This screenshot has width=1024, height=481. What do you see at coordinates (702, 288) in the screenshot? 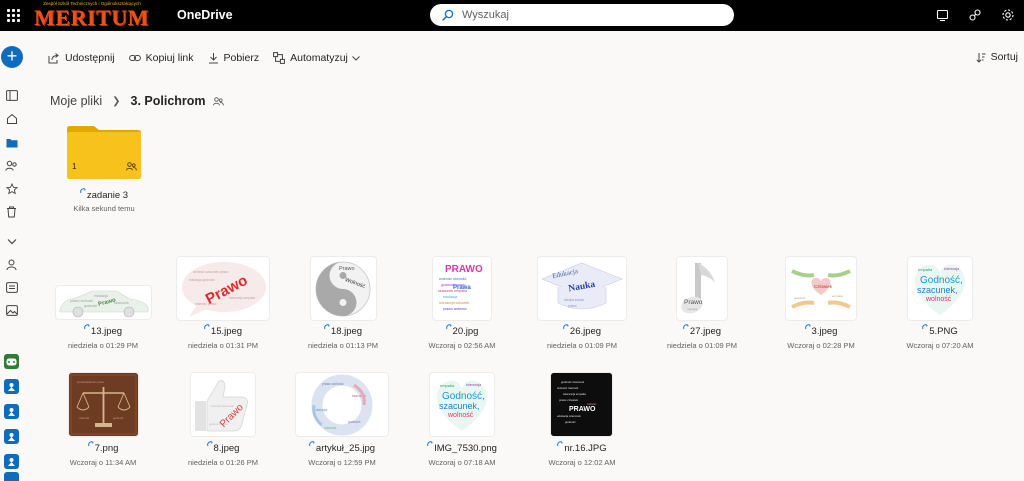
I see `thumbnail-27: Prawo muzyka` at bounding box center [702, 288].